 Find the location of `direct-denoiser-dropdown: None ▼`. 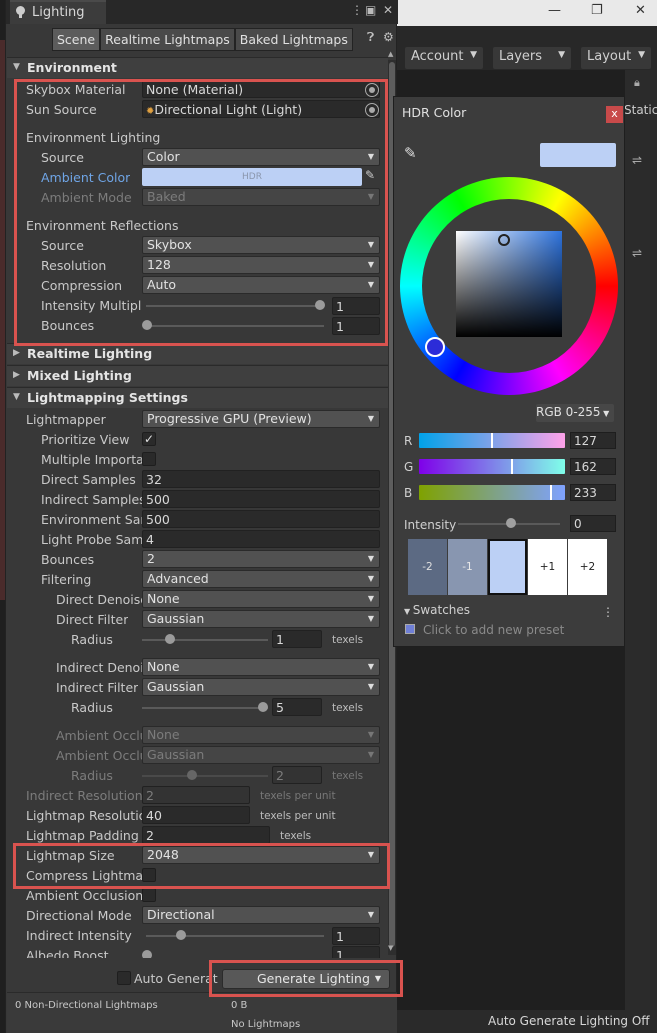

direct-denoiser-dropdown: None ▼ is located at coordinates (261, 599).